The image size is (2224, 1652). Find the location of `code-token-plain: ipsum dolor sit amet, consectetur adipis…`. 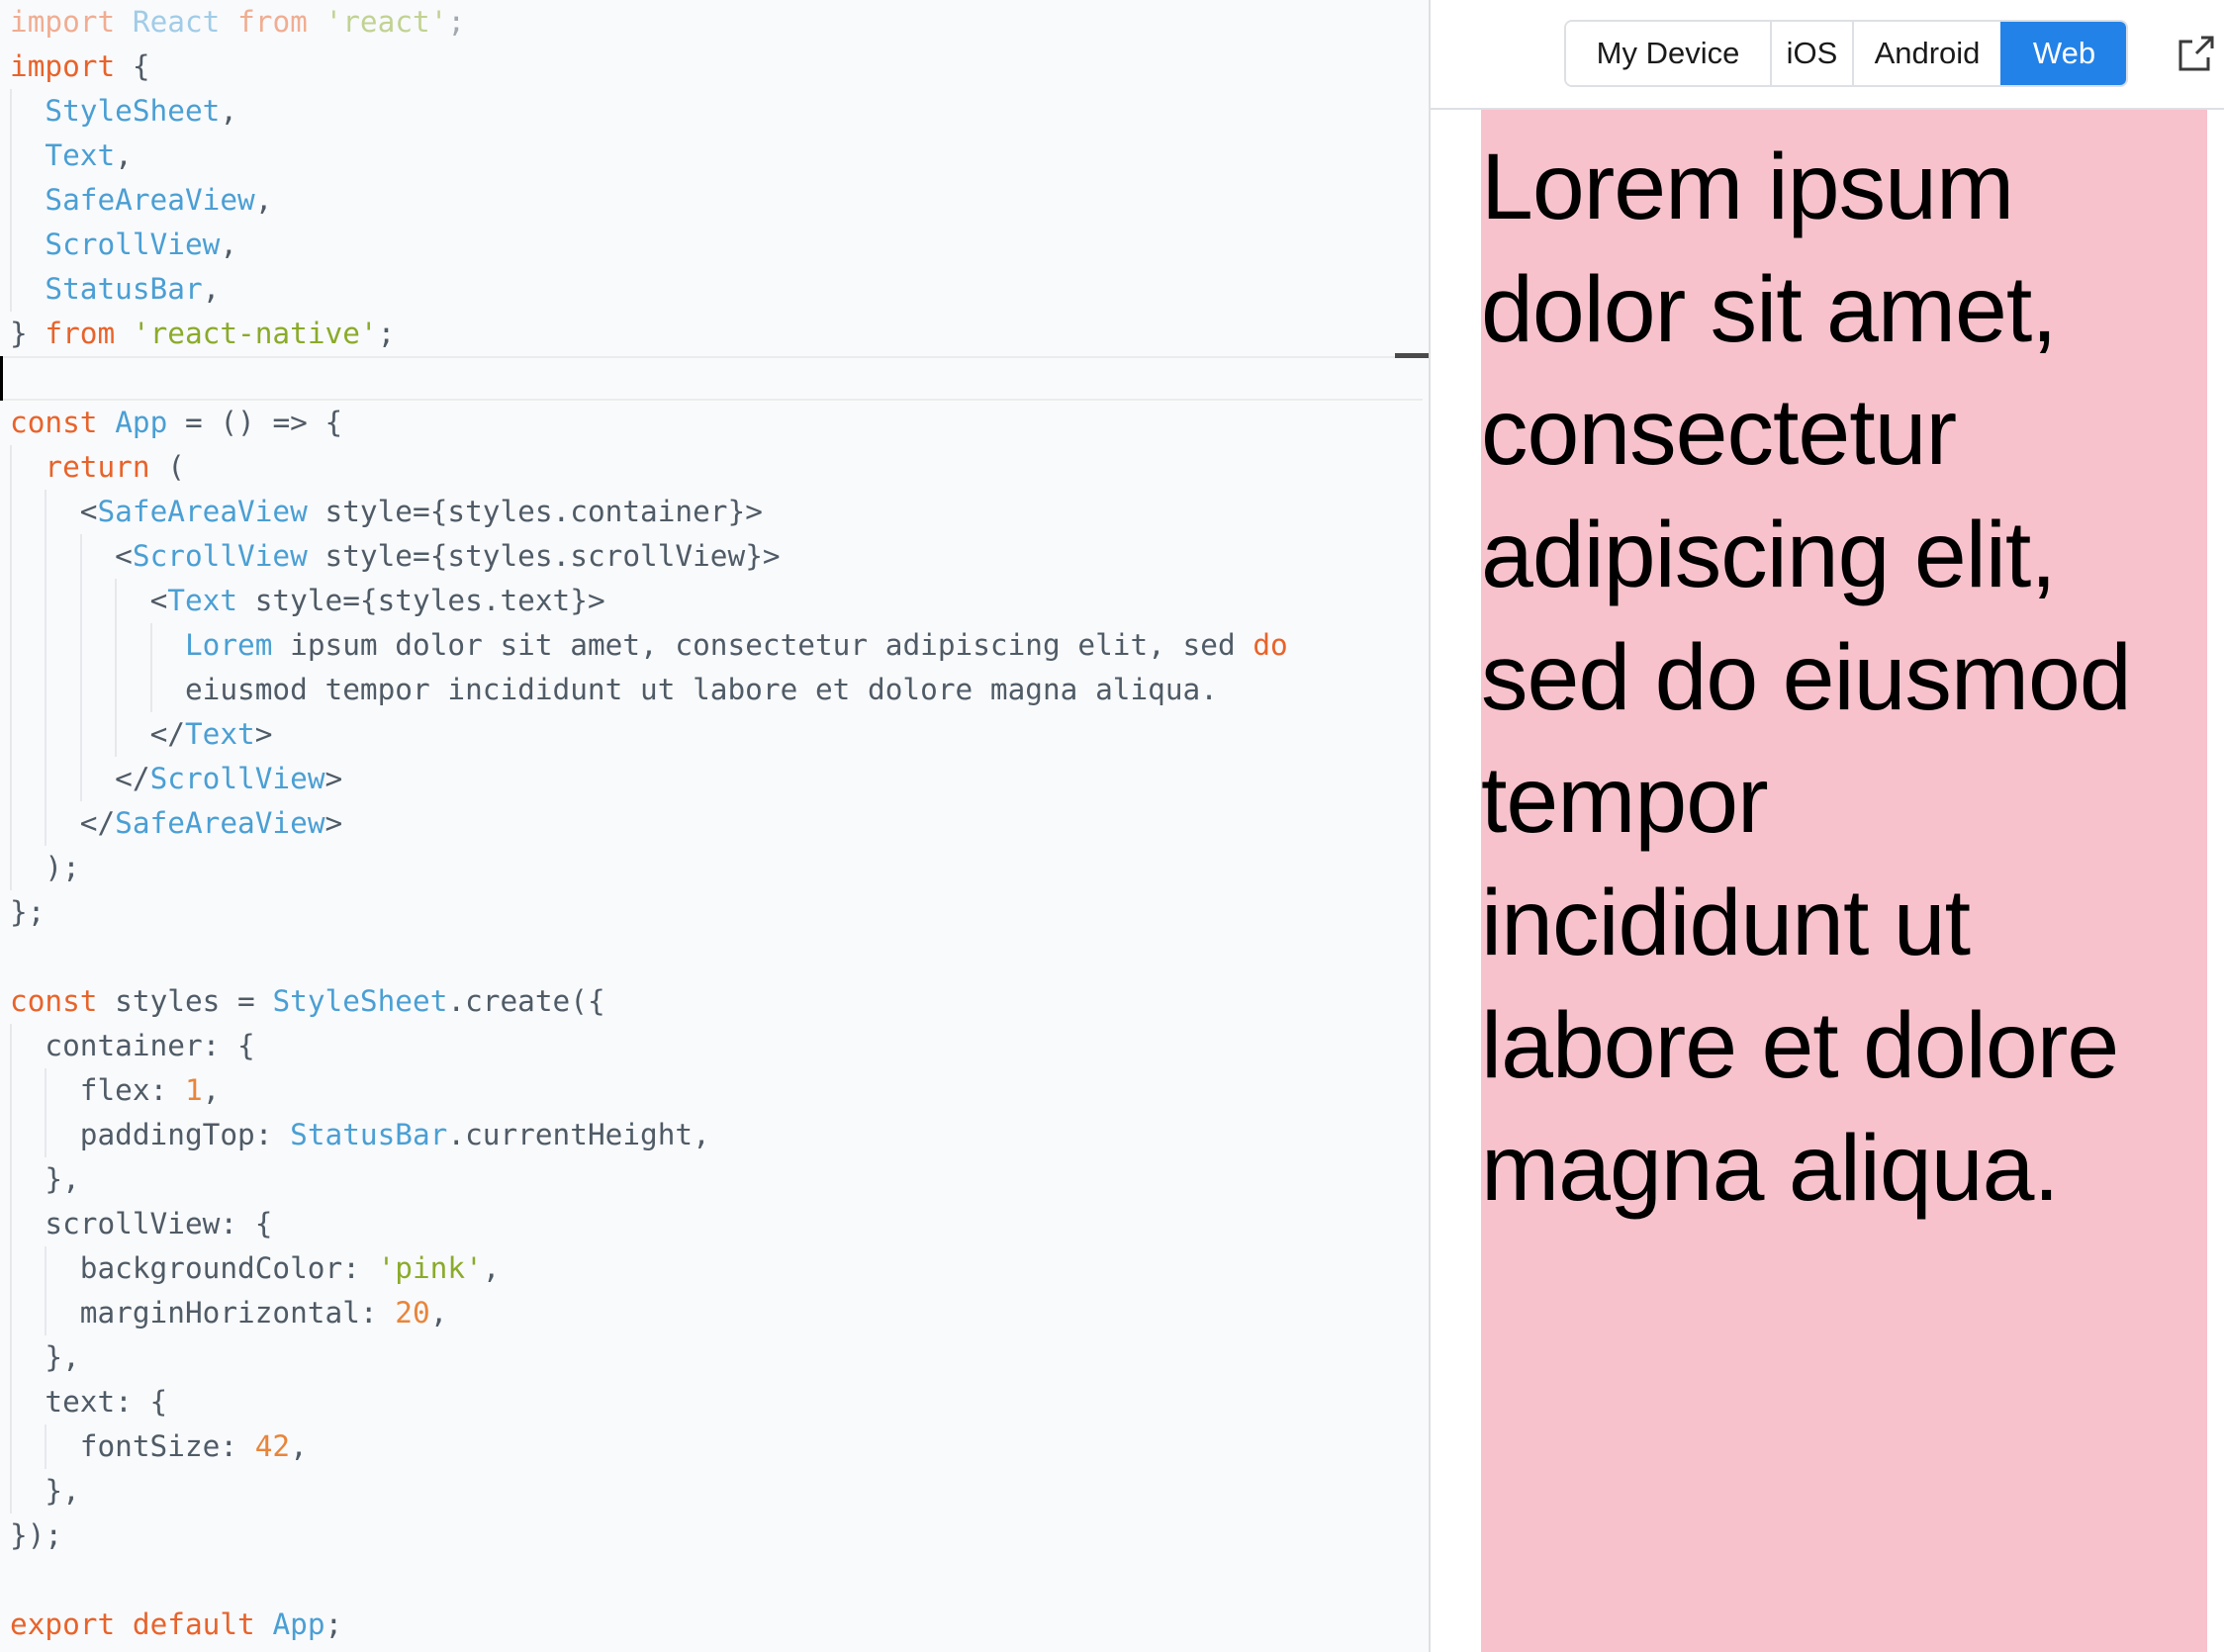

code-token-plain: ipsum dolor sit amet, consectetur adipis… is located at coordinates (762, 645).